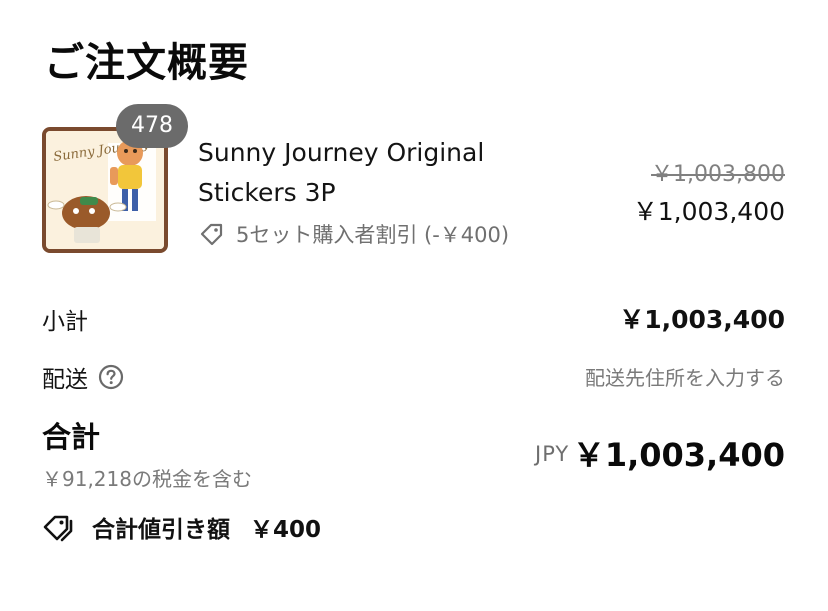  I want to click on shipping-row: 配送, so click(83, 377).